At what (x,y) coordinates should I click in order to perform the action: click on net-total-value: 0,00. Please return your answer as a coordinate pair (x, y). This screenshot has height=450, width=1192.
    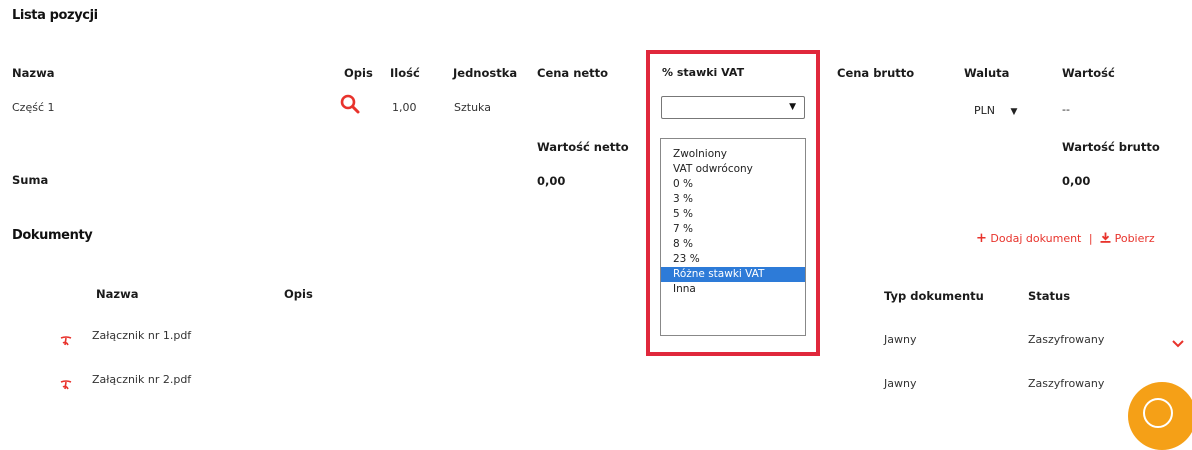
    Looking at the image, I should click on (551, 181).